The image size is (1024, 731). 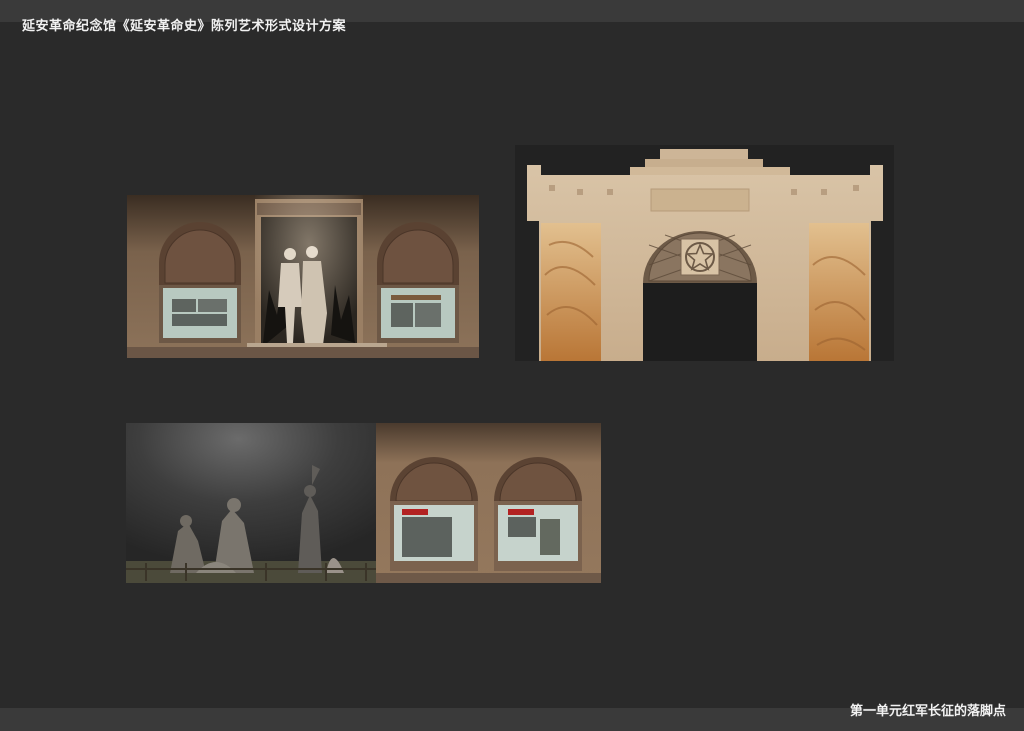 What do you see at coordinates (363, 503) in the screenshot?
I see `sculpture-and-arches-rendering` at bounding box center [363, 503].